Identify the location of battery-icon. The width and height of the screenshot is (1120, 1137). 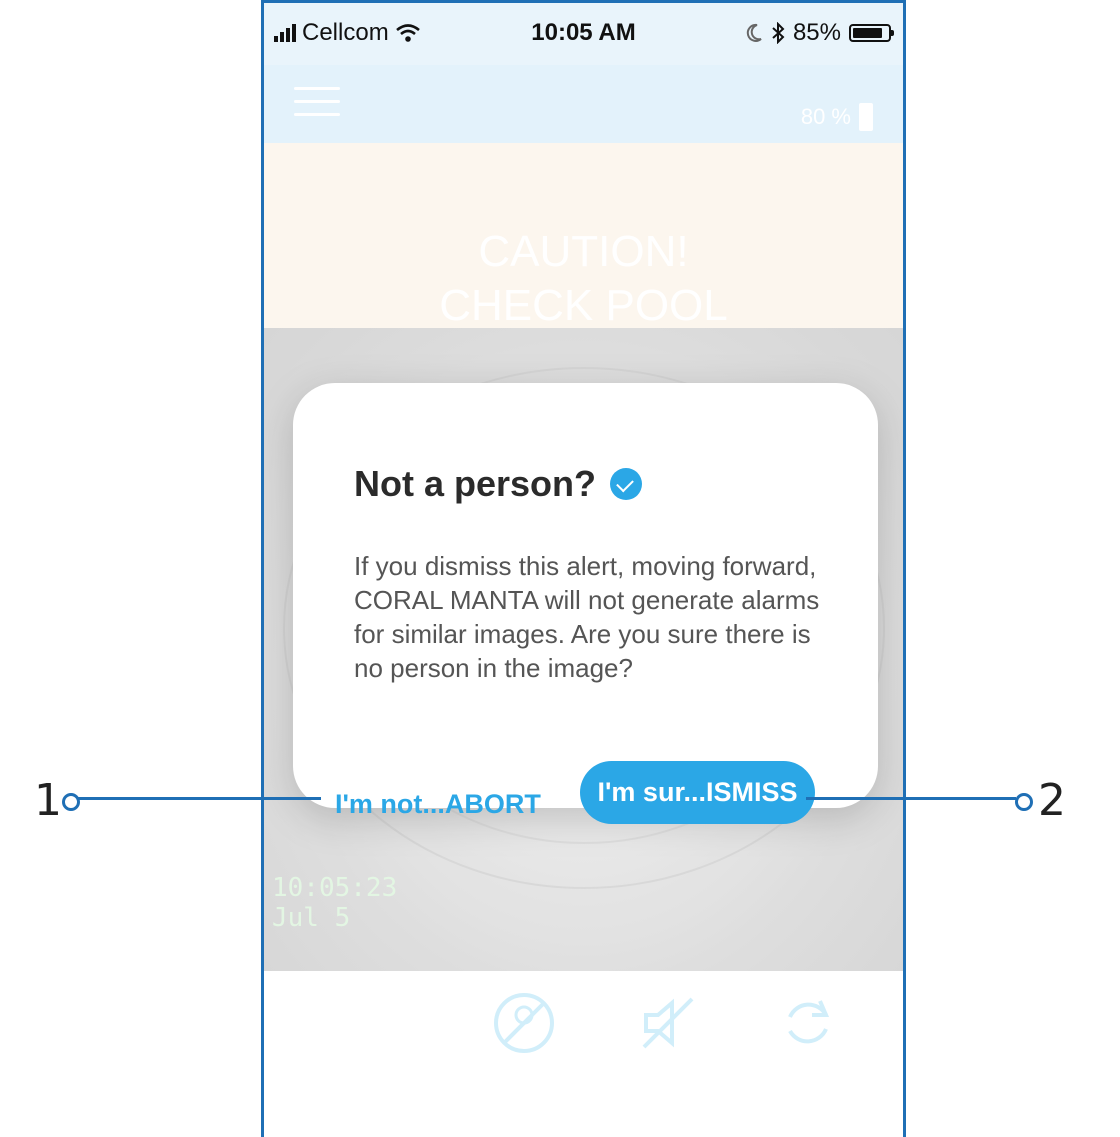
(871, 33).